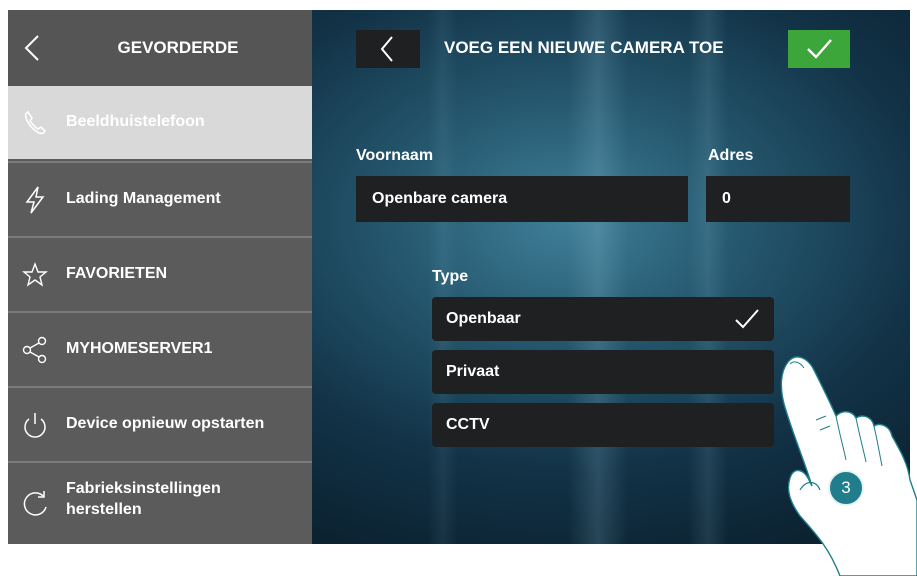 The image size is (917, 576). Describe the element at coordinates (35, 425) in the screenshot. I see `power-icon` at that location.